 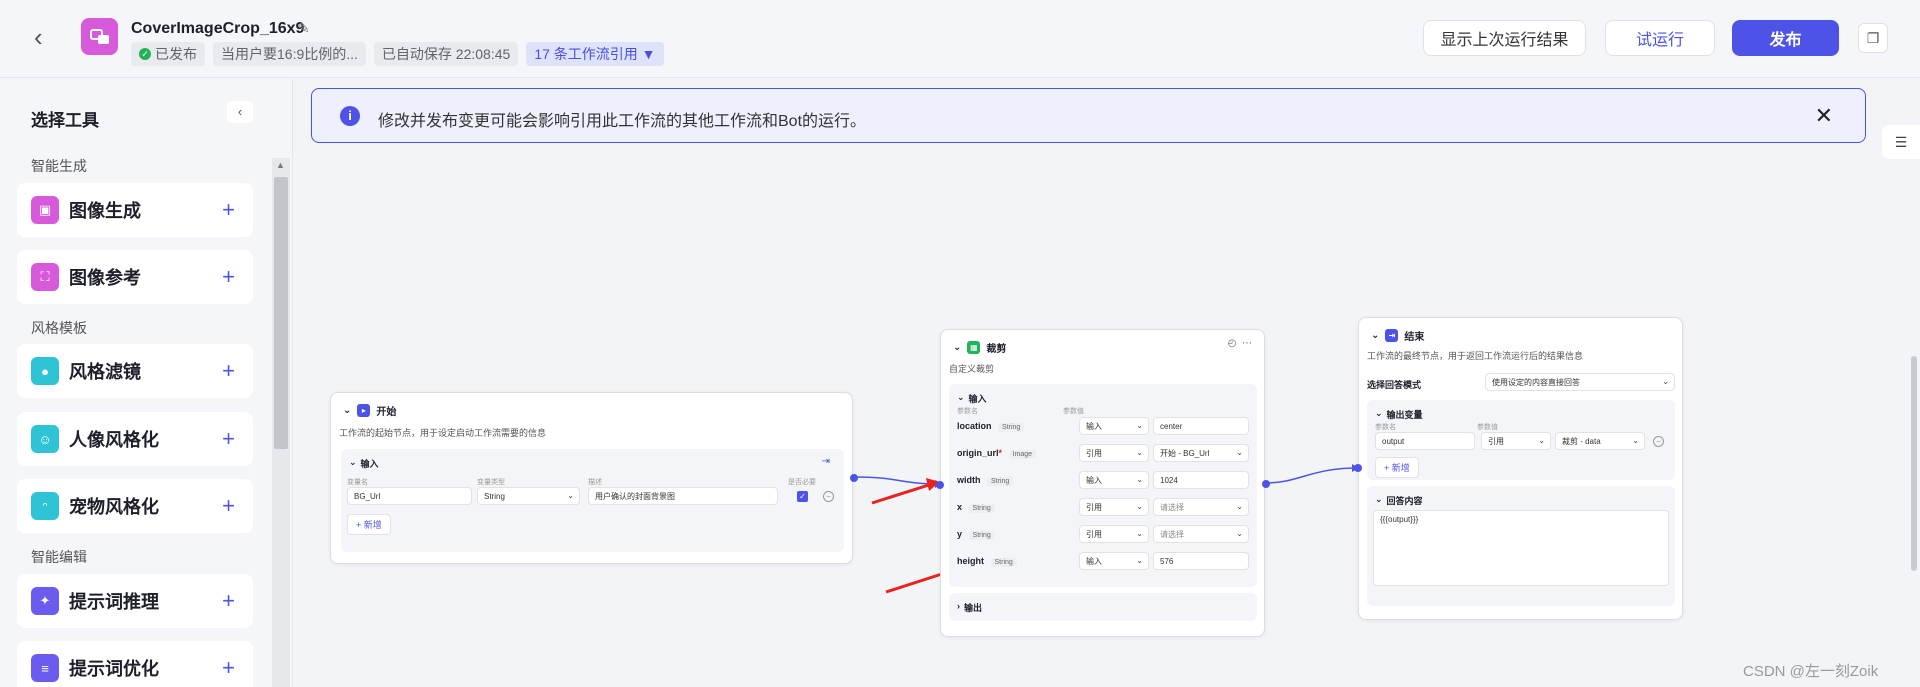 What do you see at coordinates (940, 485) in the screenshot?
I see `crop-input-port` at bounding box center [940, 485].